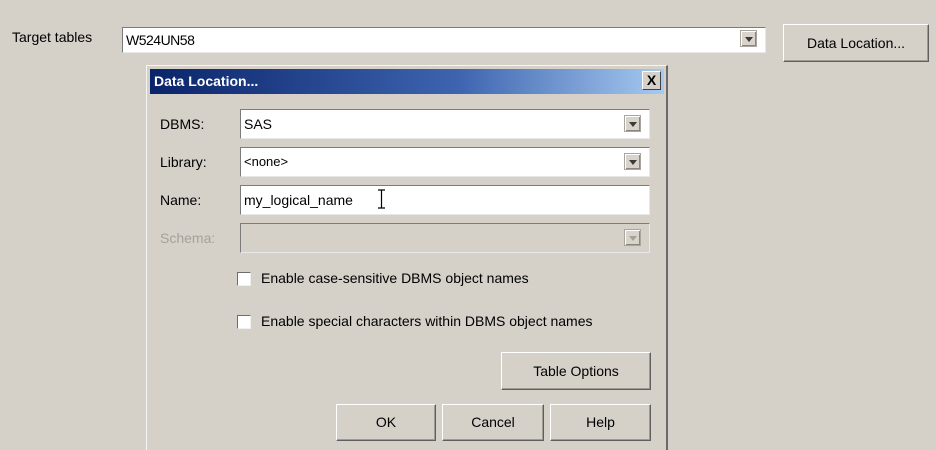 The width and height of the screenshot is (936, 450). I want to click on text-cursor-icon, so click(381, 199).